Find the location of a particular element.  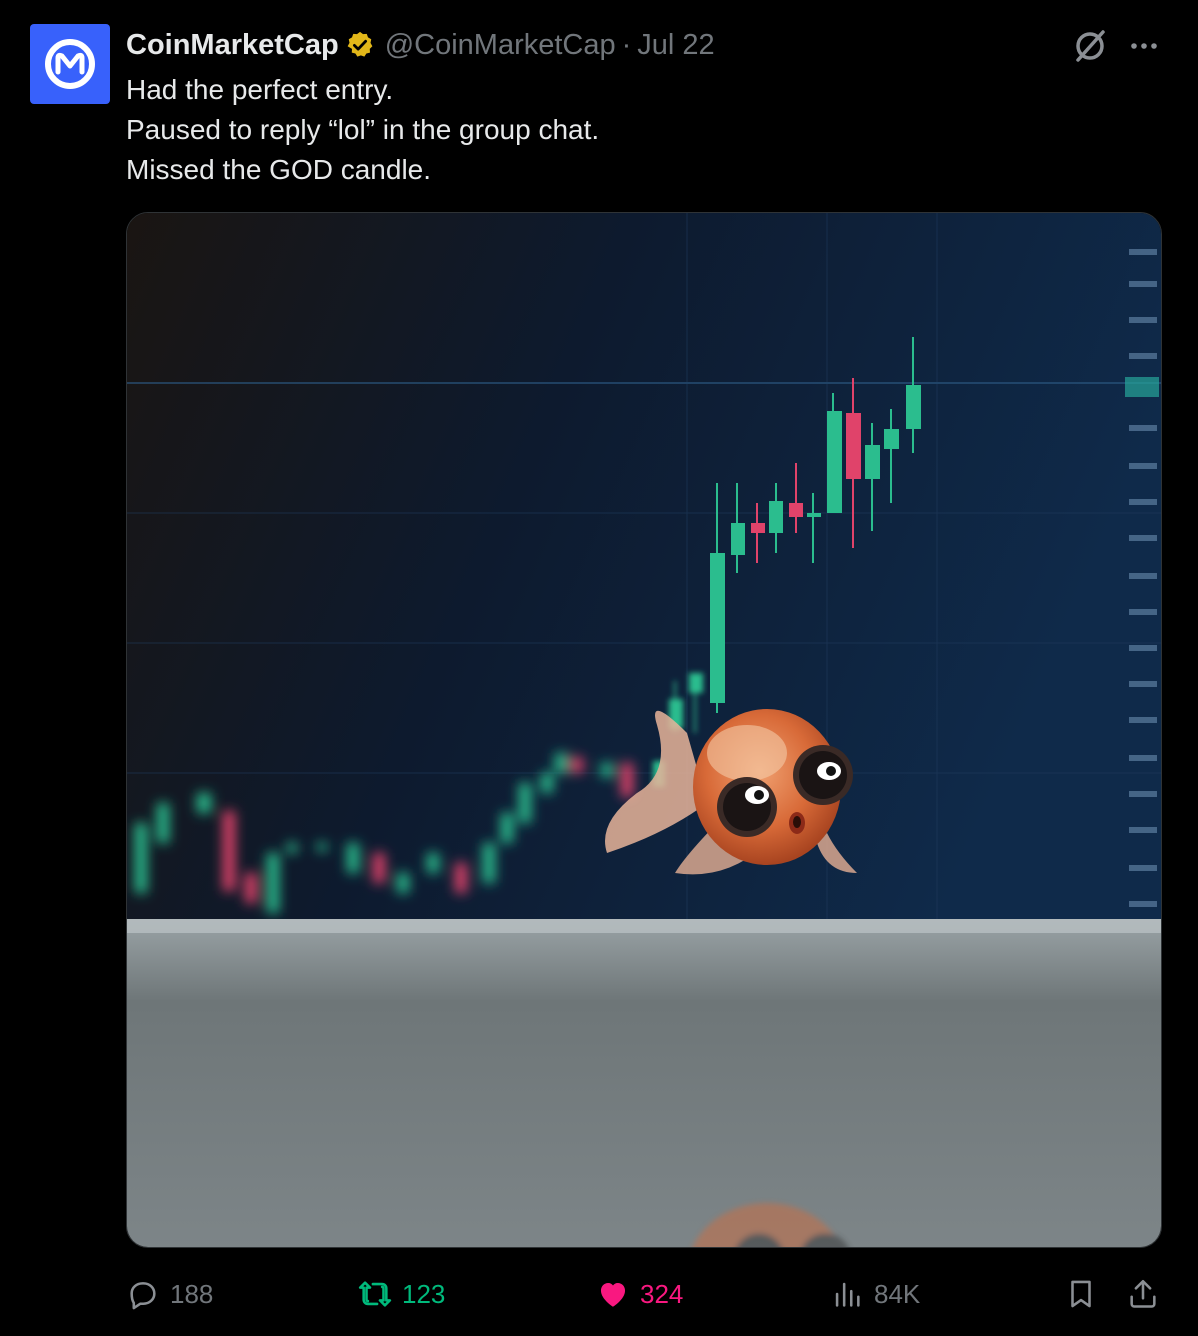

heart-icon is located at coordinates (613, 1294).